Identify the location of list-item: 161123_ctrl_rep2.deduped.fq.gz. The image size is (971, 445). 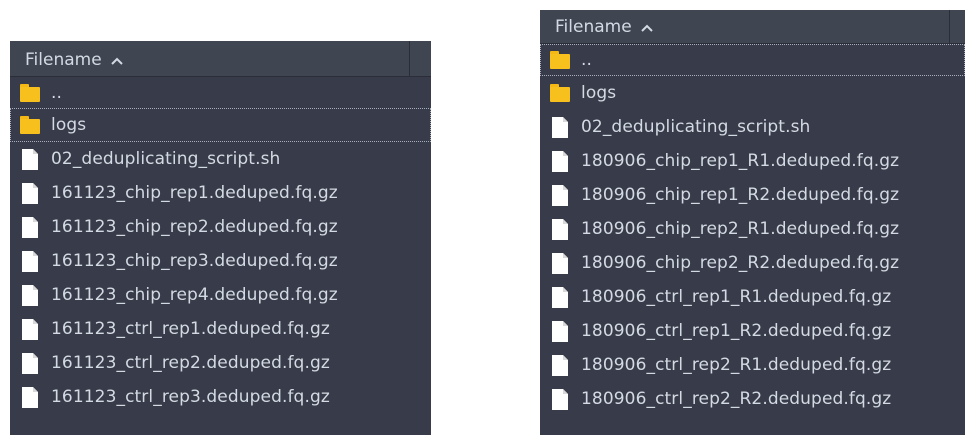
(220, 363).